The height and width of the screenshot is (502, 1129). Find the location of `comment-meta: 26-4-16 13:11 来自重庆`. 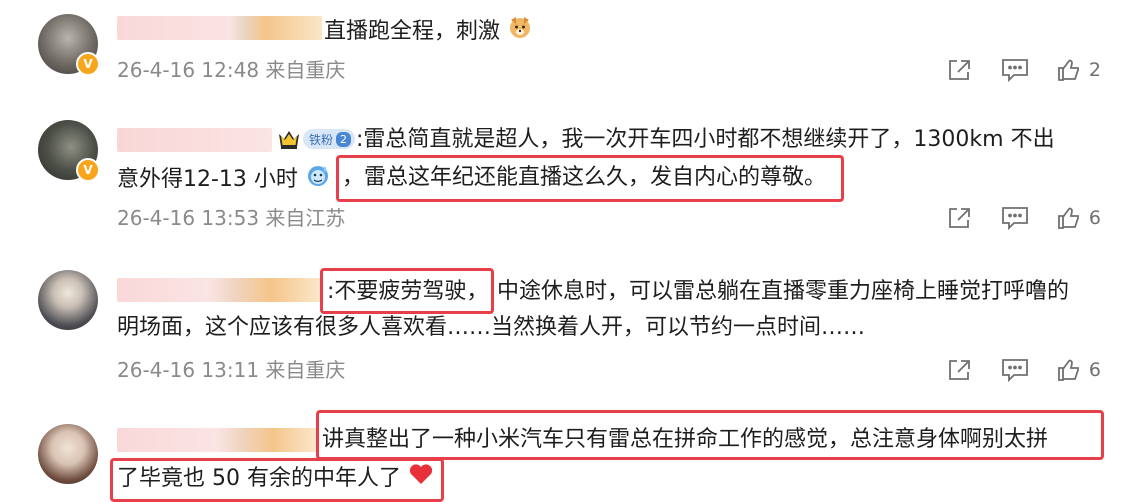

comment-meta: 26-4-16 13:11 来自重庆 is located at coordinates (231, 370).